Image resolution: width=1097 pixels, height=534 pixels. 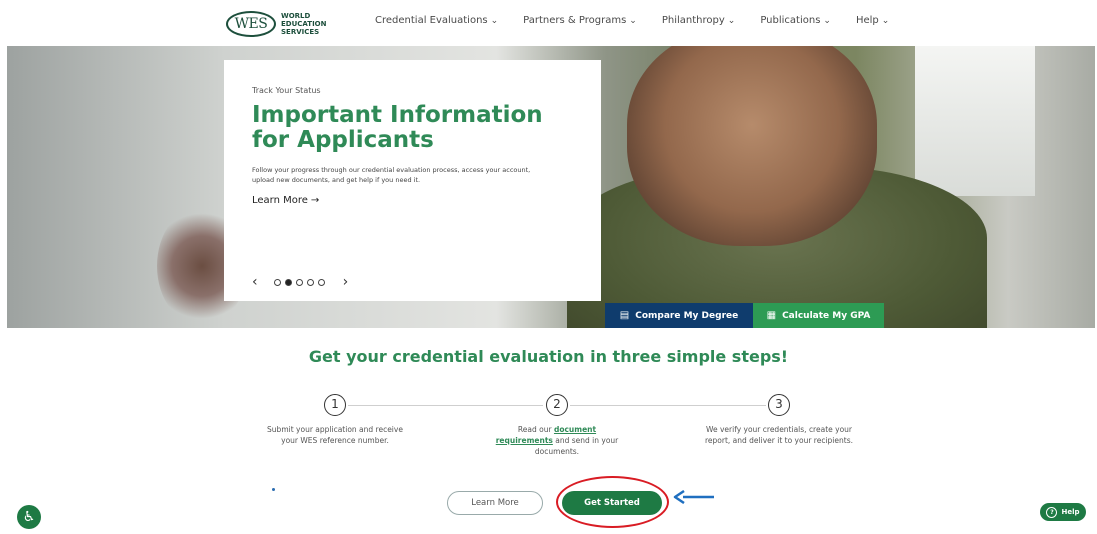 I want to click on calculator-icon: ▦, so click(x=771, y=315).